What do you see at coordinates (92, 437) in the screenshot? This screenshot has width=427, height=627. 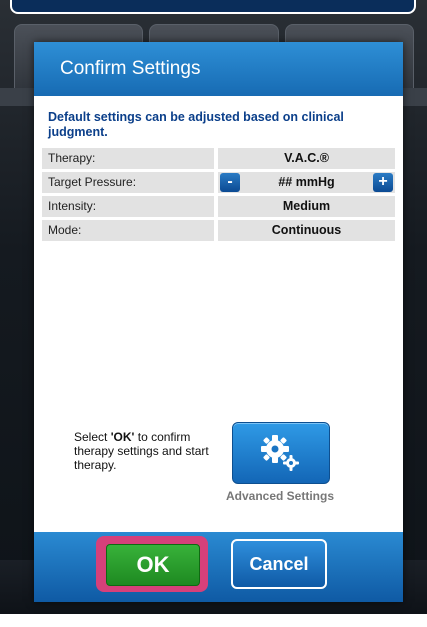 I see `confirm-prefix: Select` at bounding box center [92, 437].